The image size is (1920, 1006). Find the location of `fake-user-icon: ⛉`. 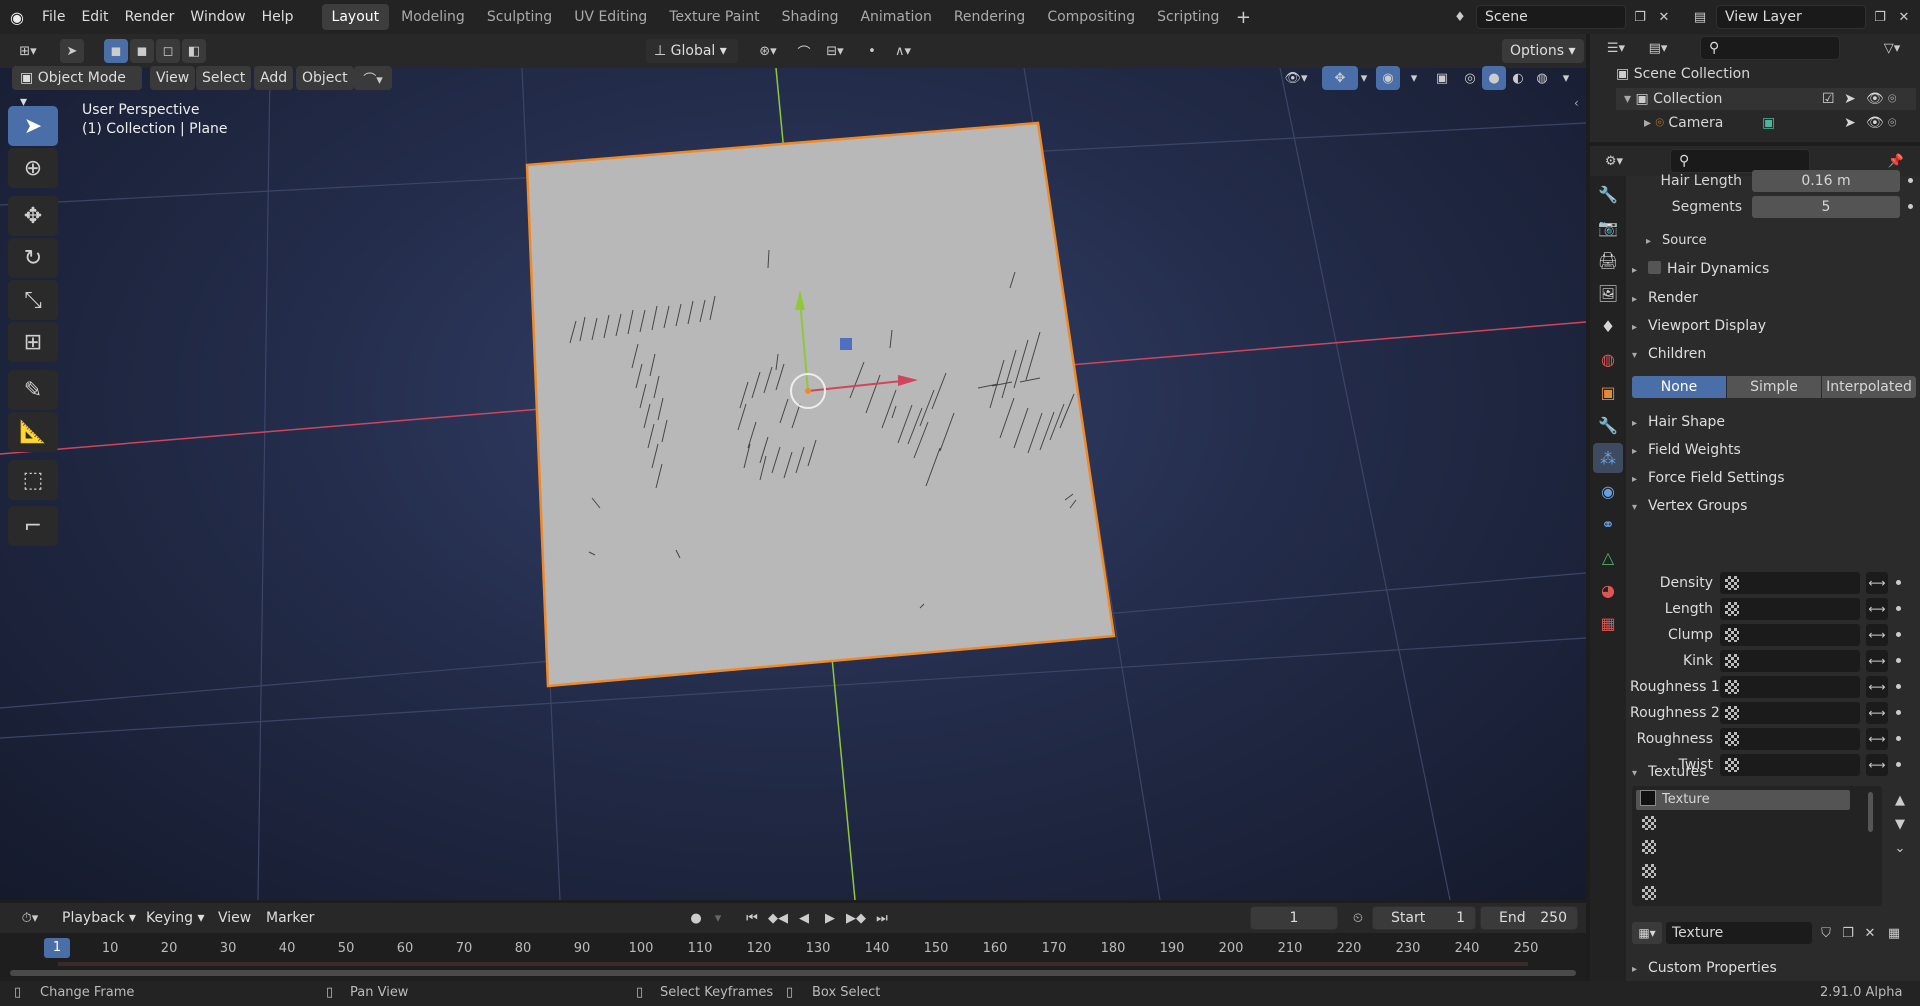

fake-user-icon: ⛉ is located at coordinates (1826, 933).